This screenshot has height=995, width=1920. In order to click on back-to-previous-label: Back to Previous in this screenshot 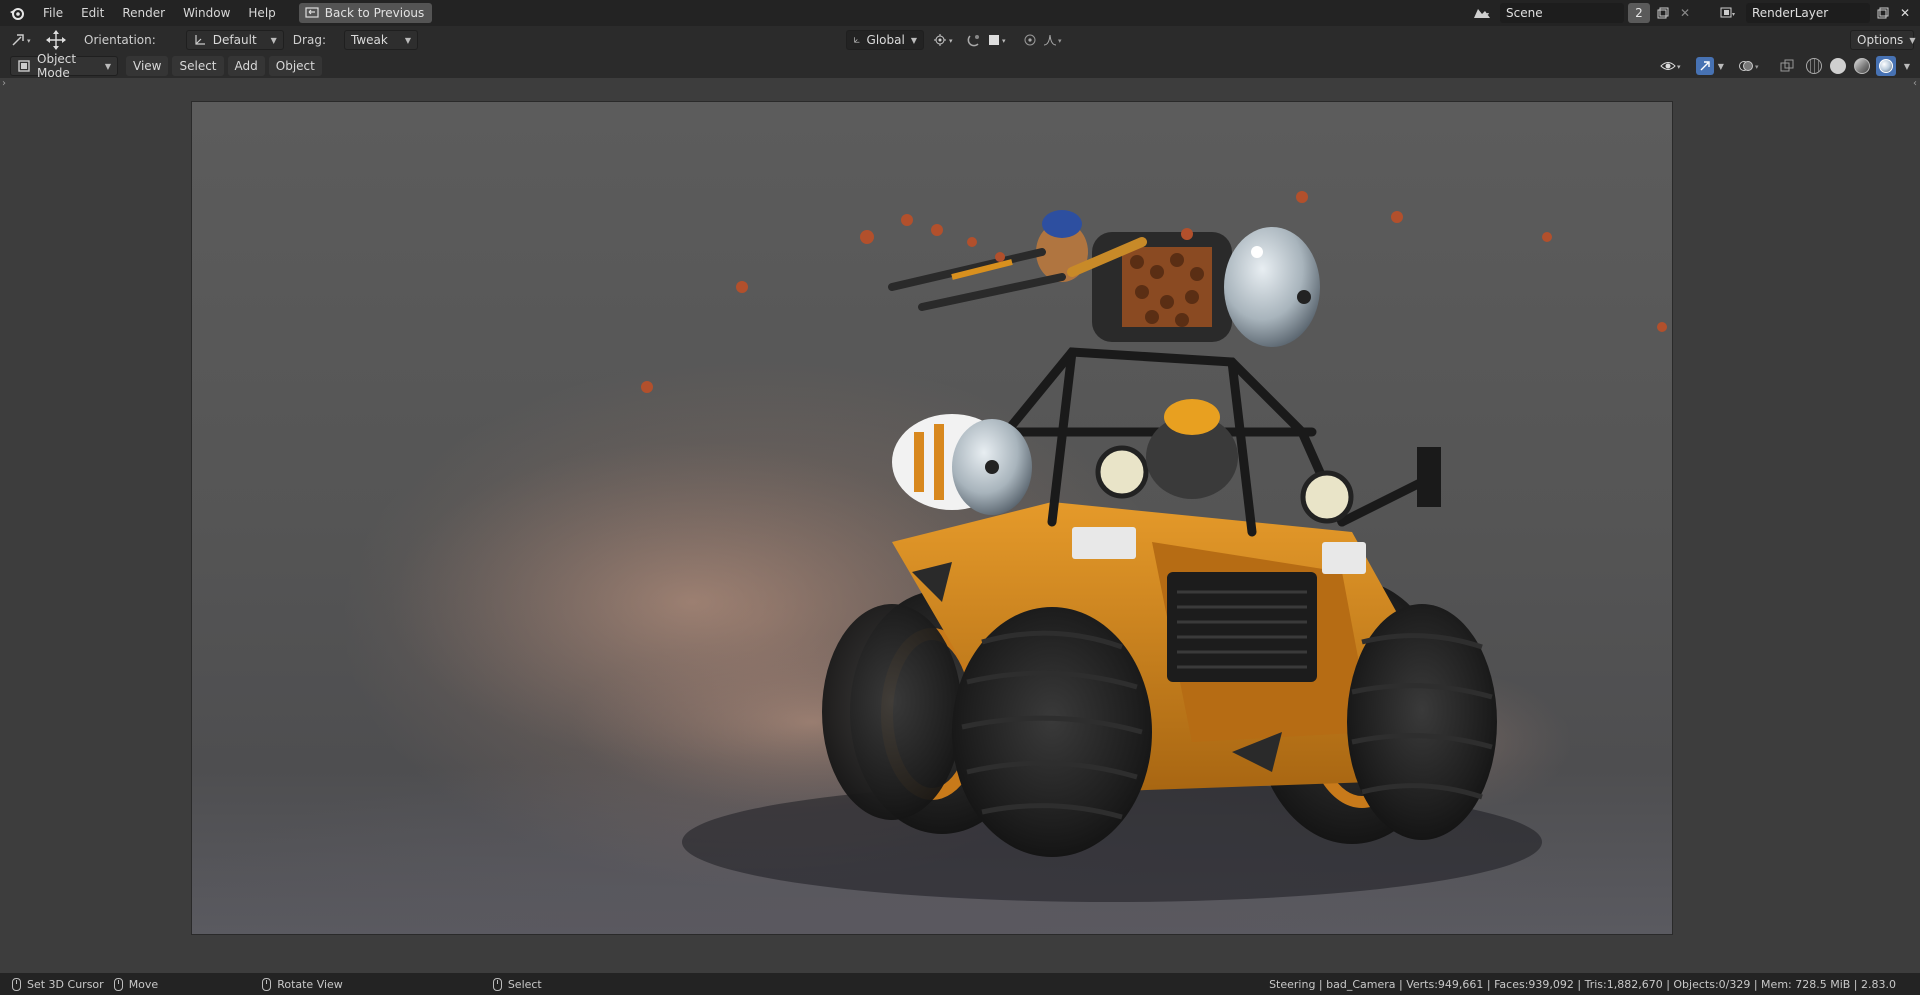, I will do `click(374, 13)`.